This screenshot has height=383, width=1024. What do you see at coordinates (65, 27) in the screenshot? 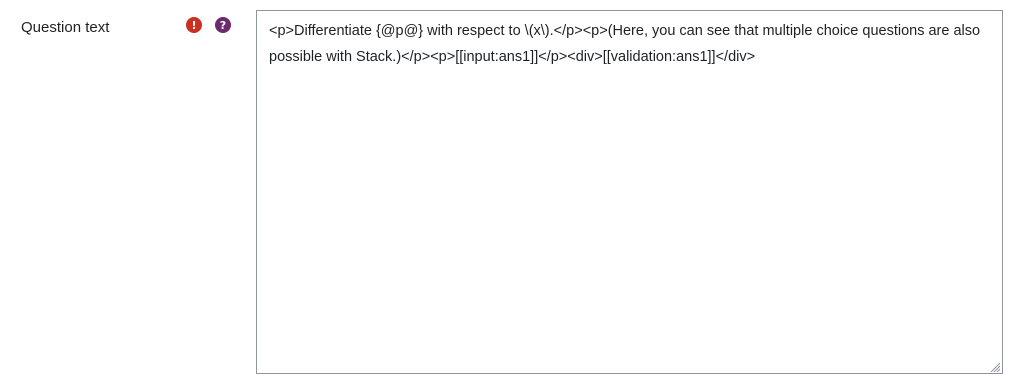
I see `question-text-label: Question text` at bounding box center [65, 27].